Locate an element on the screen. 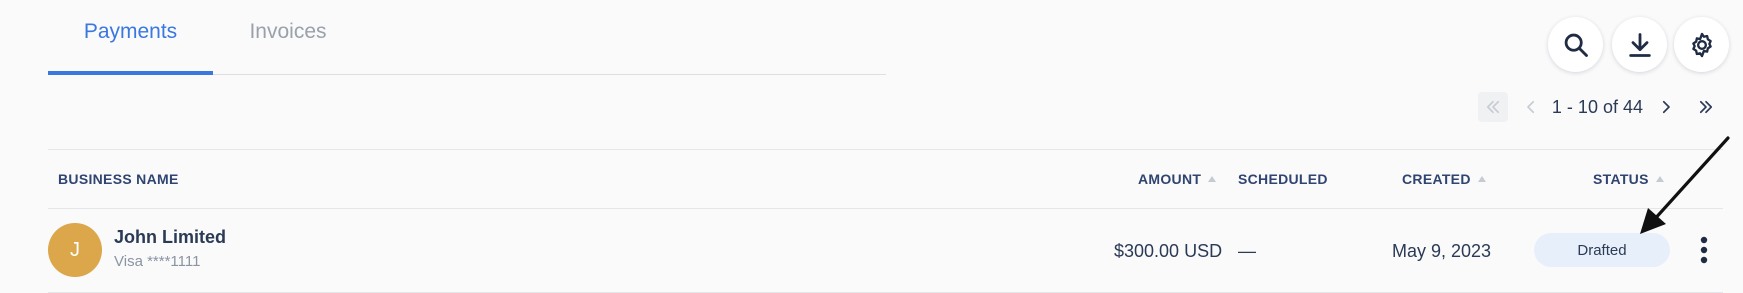 This screenshot has width=1743, height=293. search-icon is located at coordinates (1576, 45).